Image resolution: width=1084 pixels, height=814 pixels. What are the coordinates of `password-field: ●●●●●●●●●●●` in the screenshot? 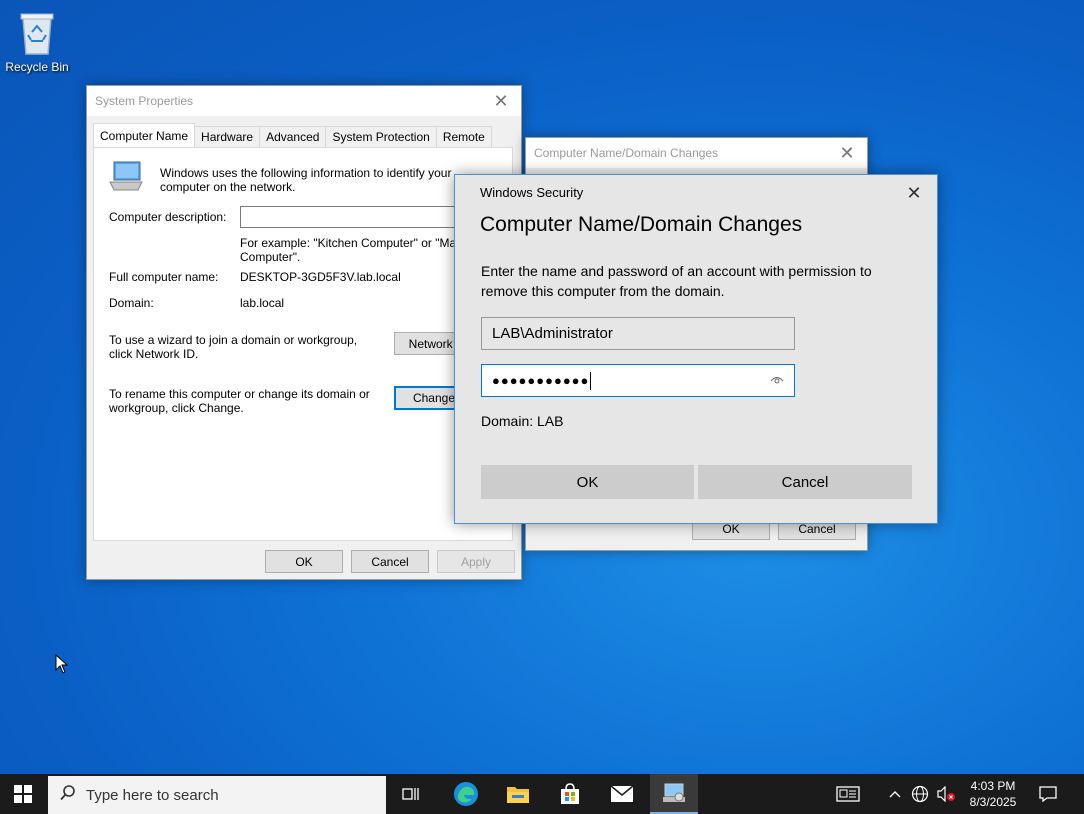 It's located at (638, 380).